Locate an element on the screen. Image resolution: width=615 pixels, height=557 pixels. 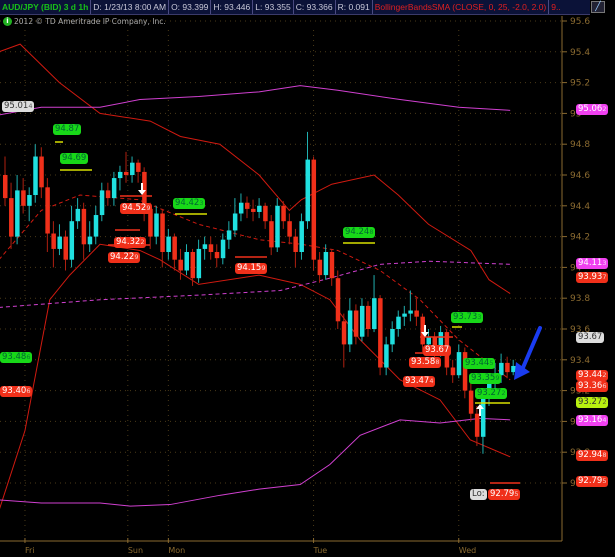
price-bubble: 94.529 is located at coordinates (136, 208).